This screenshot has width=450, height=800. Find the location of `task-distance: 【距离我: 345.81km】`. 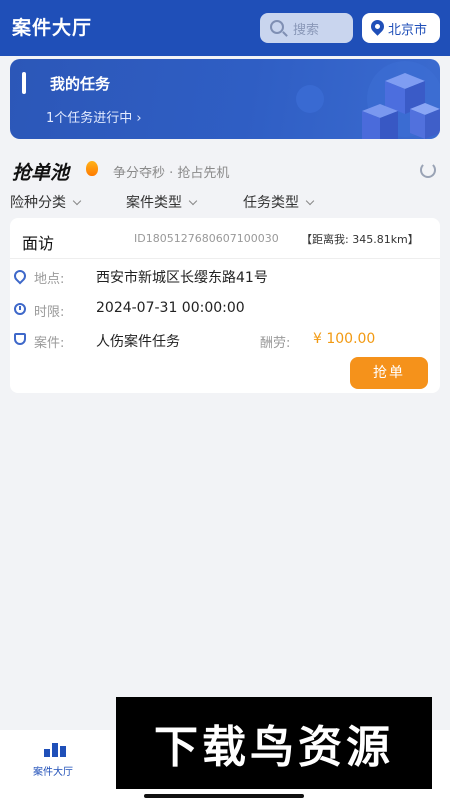

task-distance: 【距离我: 345.81km】 is located at coordinates (360, 239).